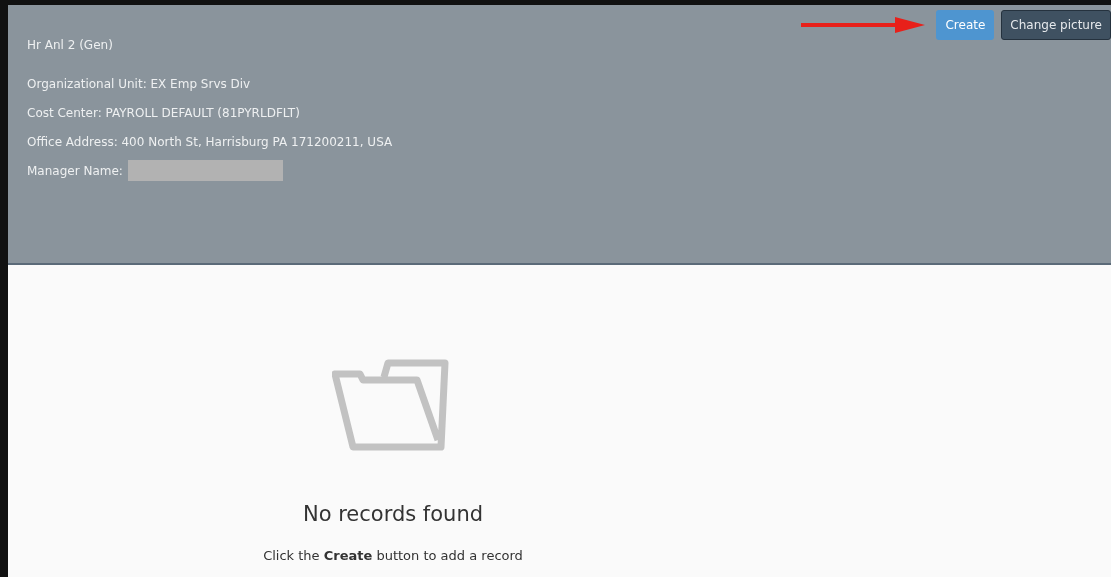 This screenshot has width=1111, height=577. I want to click on empty-state-message: Click the Create button to add a record, so click(393, 555).